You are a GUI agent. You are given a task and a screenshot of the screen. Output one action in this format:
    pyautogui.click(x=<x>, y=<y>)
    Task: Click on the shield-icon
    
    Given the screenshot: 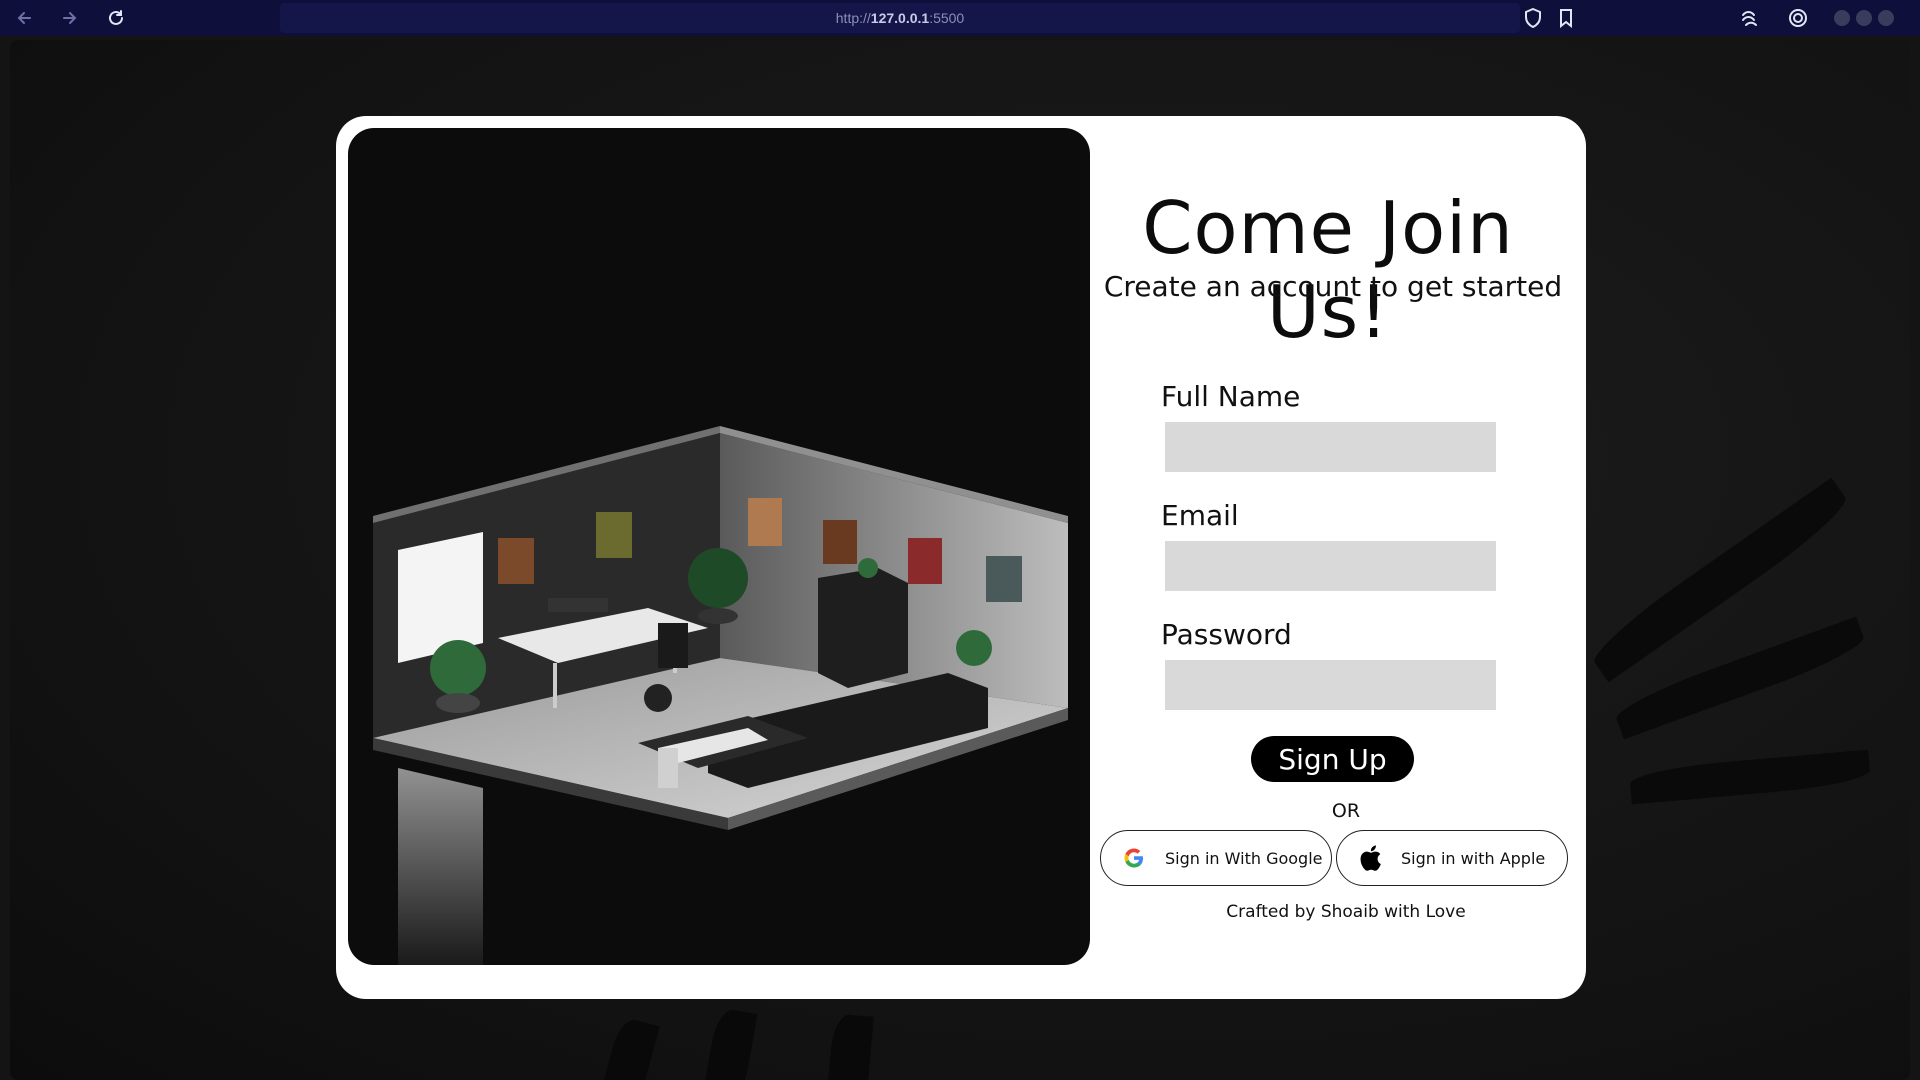 What is the action you would take?
    pyautogui.click(x=1533, y=18)
    